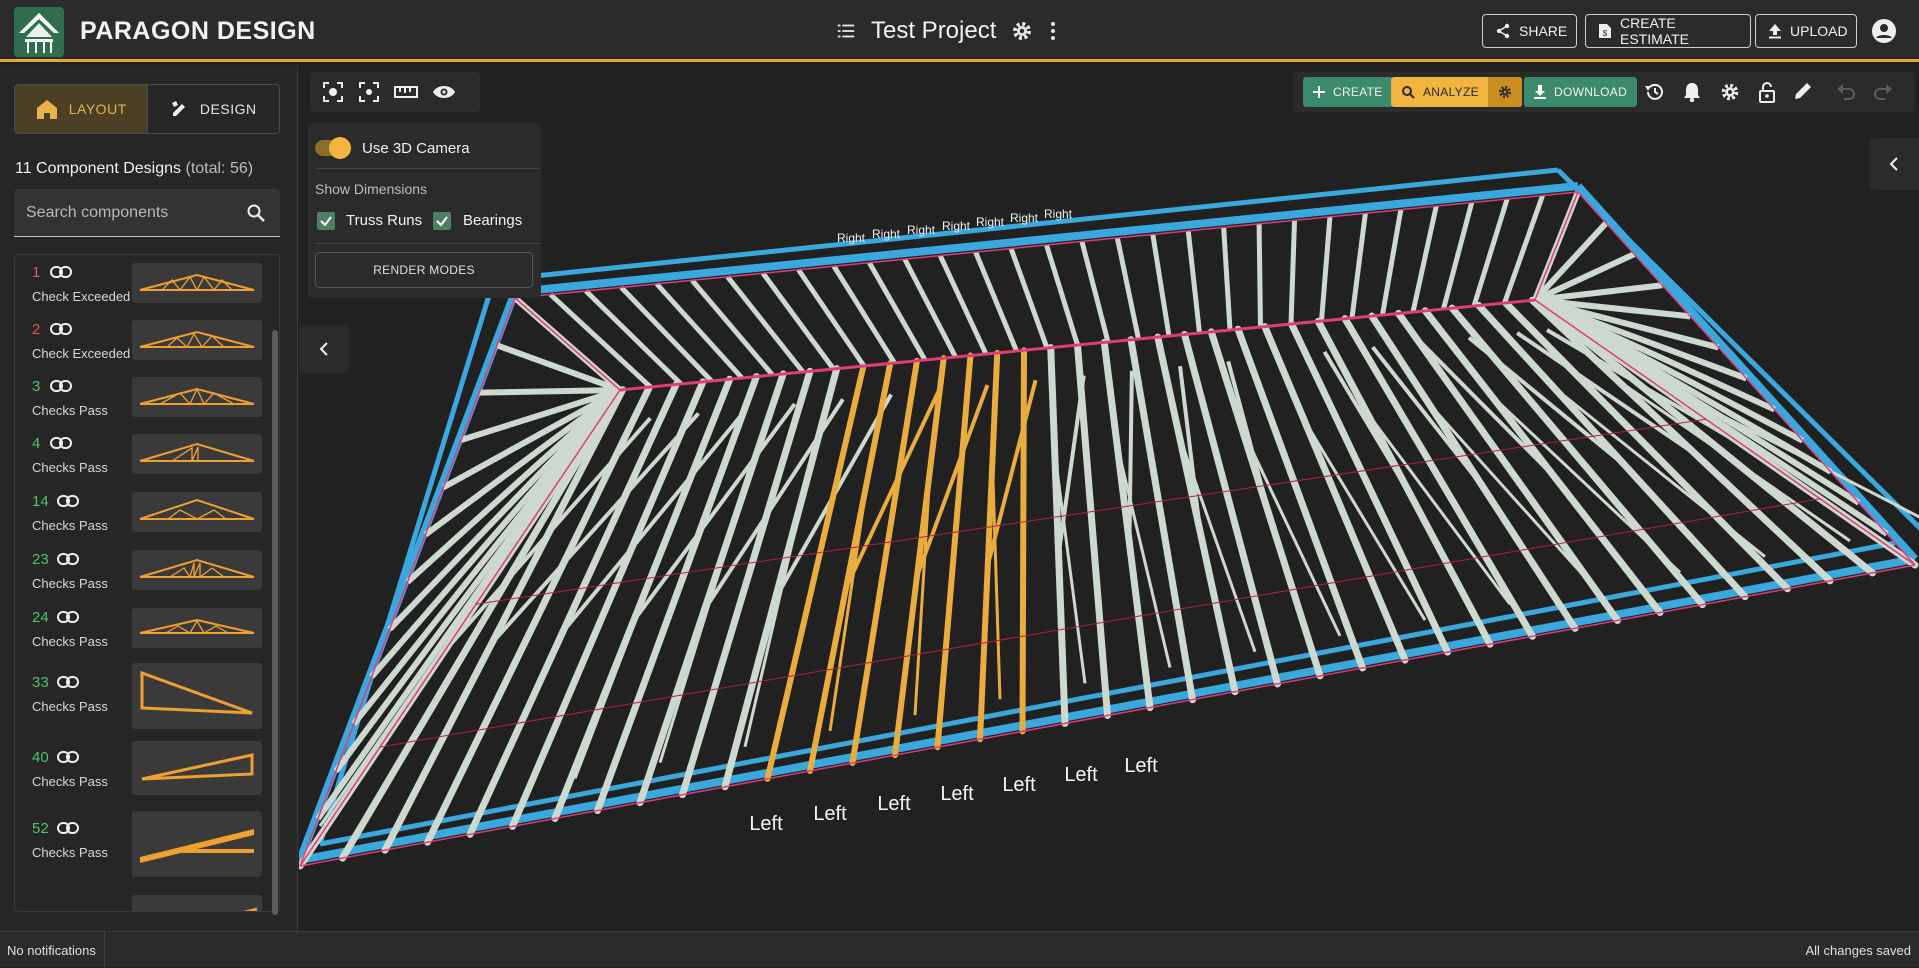 The height and width of the screenshot is (968, 1919). Describe the element at coordinates (1581, 92) in the screenshot. I see `download-button: DOWNLOAD` at that location.